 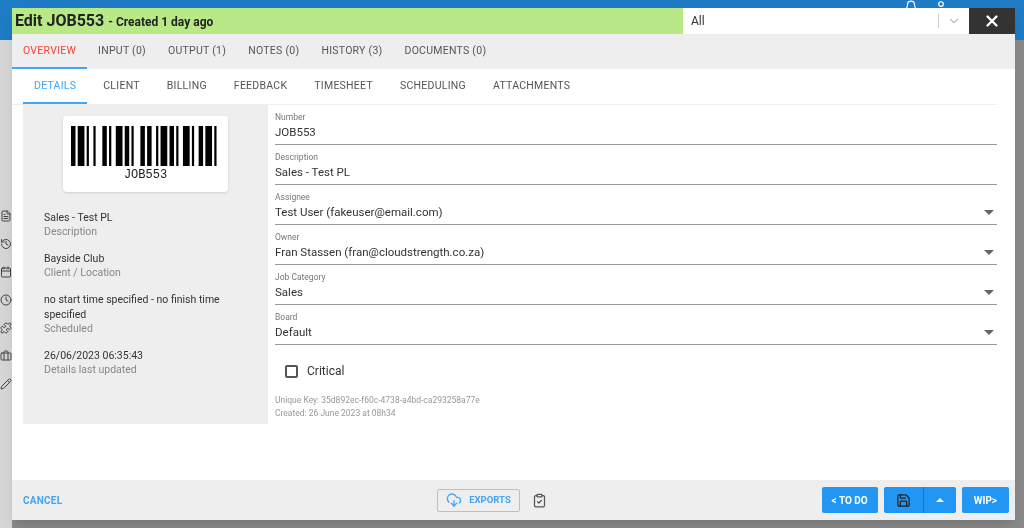 I want to click on modal-title: Edit JOB553, so click(x=60, y=21).